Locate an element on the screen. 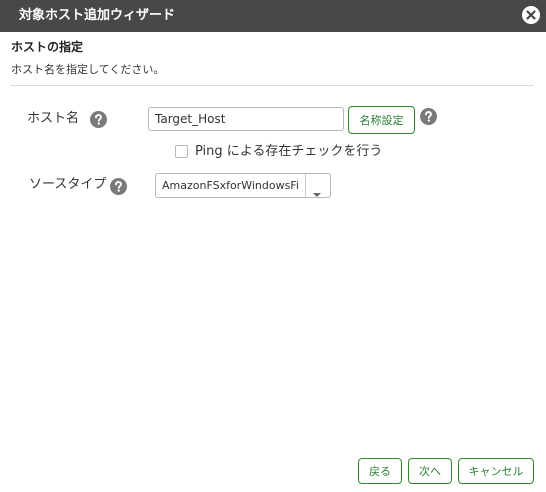 Image resolution: width=546 pixels, height=492 pixels. section-description: ホスト名を指定してください。 is located at coordinates (88, 69).